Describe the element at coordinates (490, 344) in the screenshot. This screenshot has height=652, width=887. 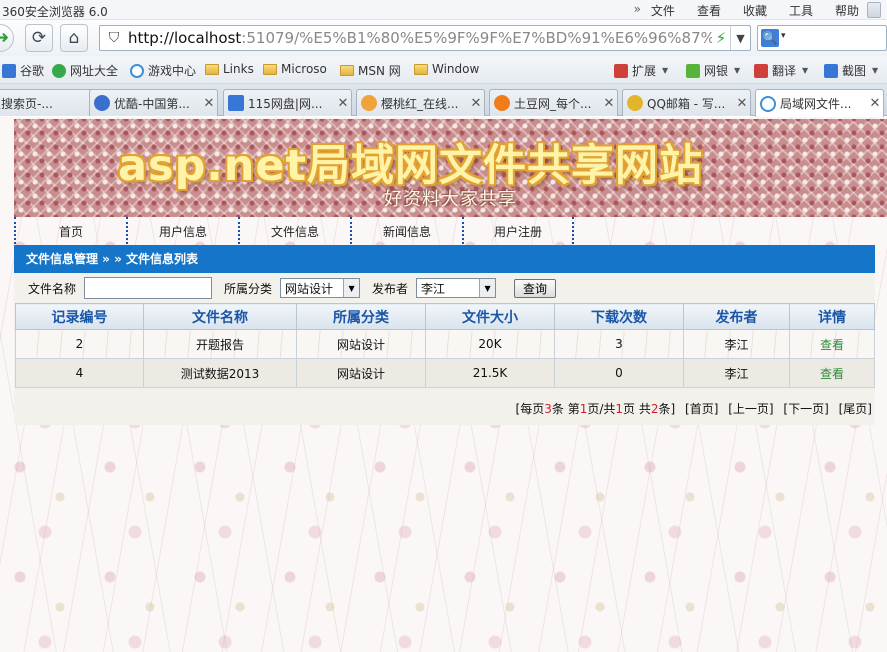
I see `cell-file-size: 20K` at that location.